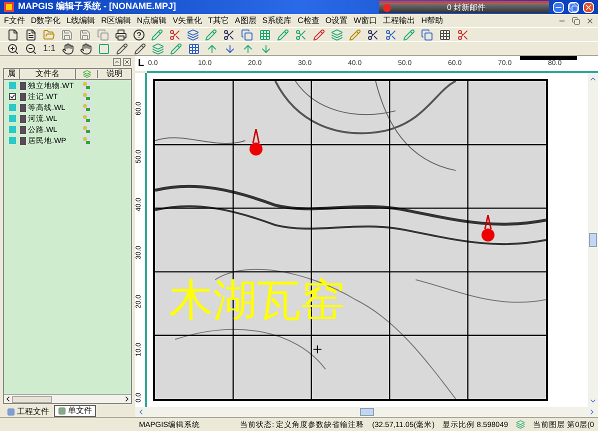  I want to click on menu-item: H帮助, so click(432, 20).